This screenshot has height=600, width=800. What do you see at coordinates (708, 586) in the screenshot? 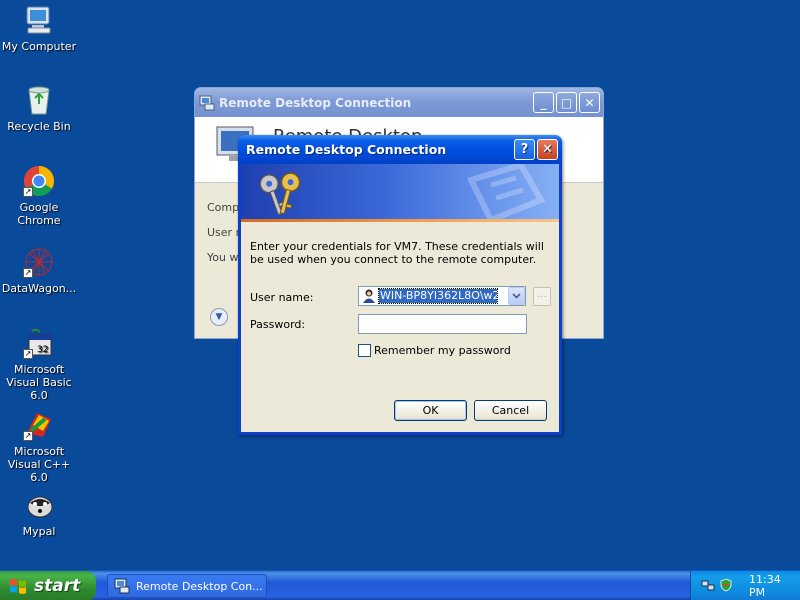
I see `network-icon` at bounding box center [708, 586].